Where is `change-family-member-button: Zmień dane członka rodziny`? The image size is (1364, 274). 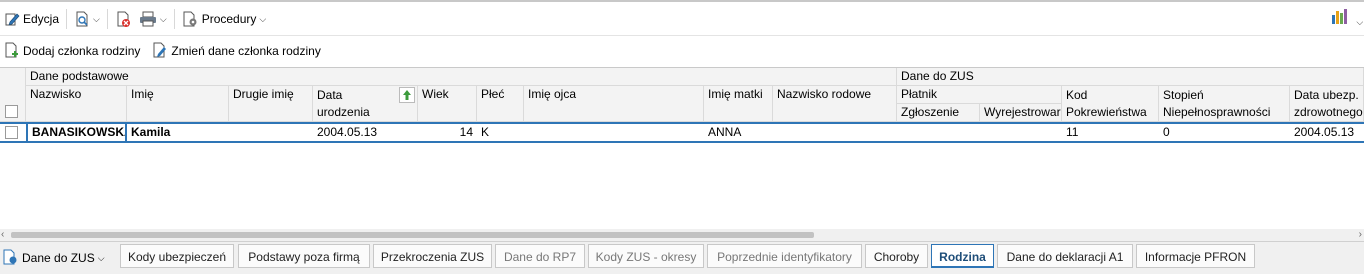
change-family-member-button: Zmień dane członka rodziny is located at coordinates (236, 51).